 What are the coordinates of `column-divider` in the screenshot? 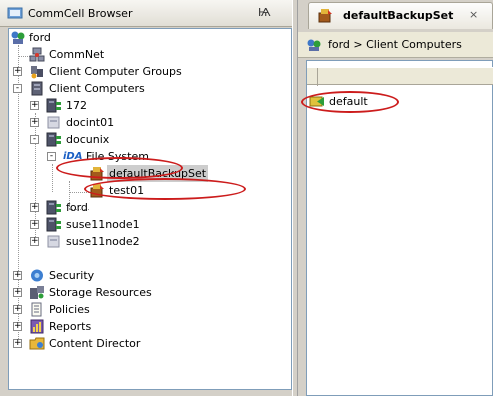 It's located at (317, 77).